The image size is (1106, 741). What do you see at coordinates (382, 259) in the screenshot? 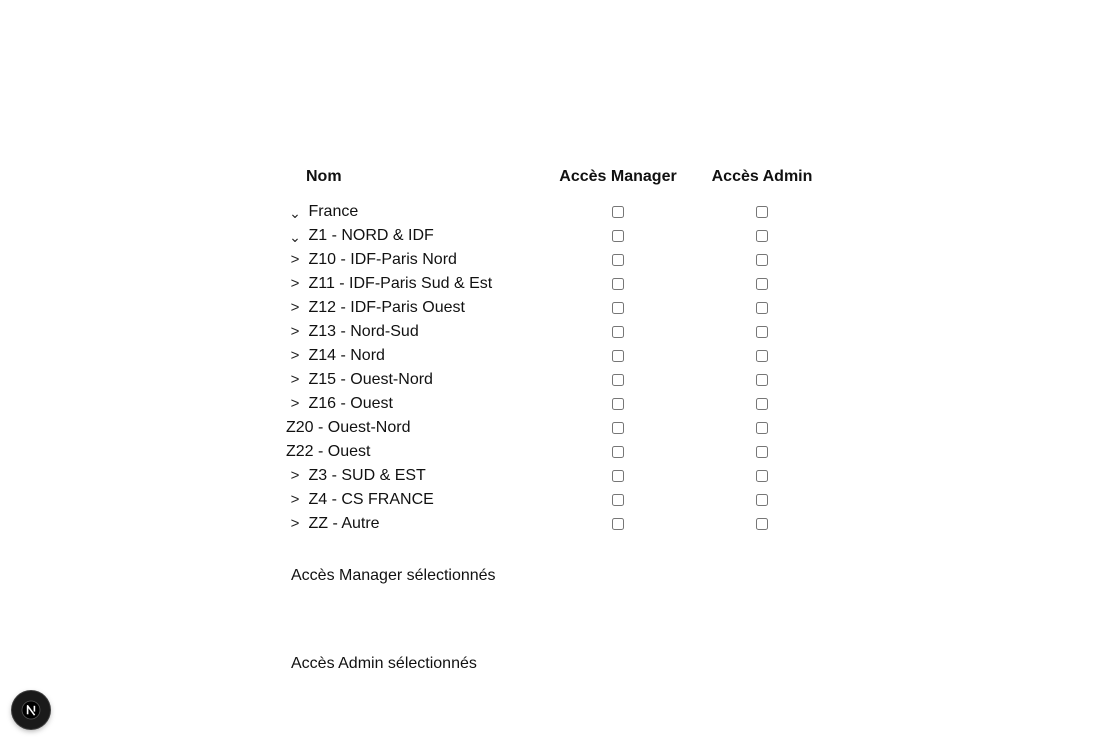
I see `tree-node-label: Z10 - IDF-Paris Nord` at bounding box center [382, 259].